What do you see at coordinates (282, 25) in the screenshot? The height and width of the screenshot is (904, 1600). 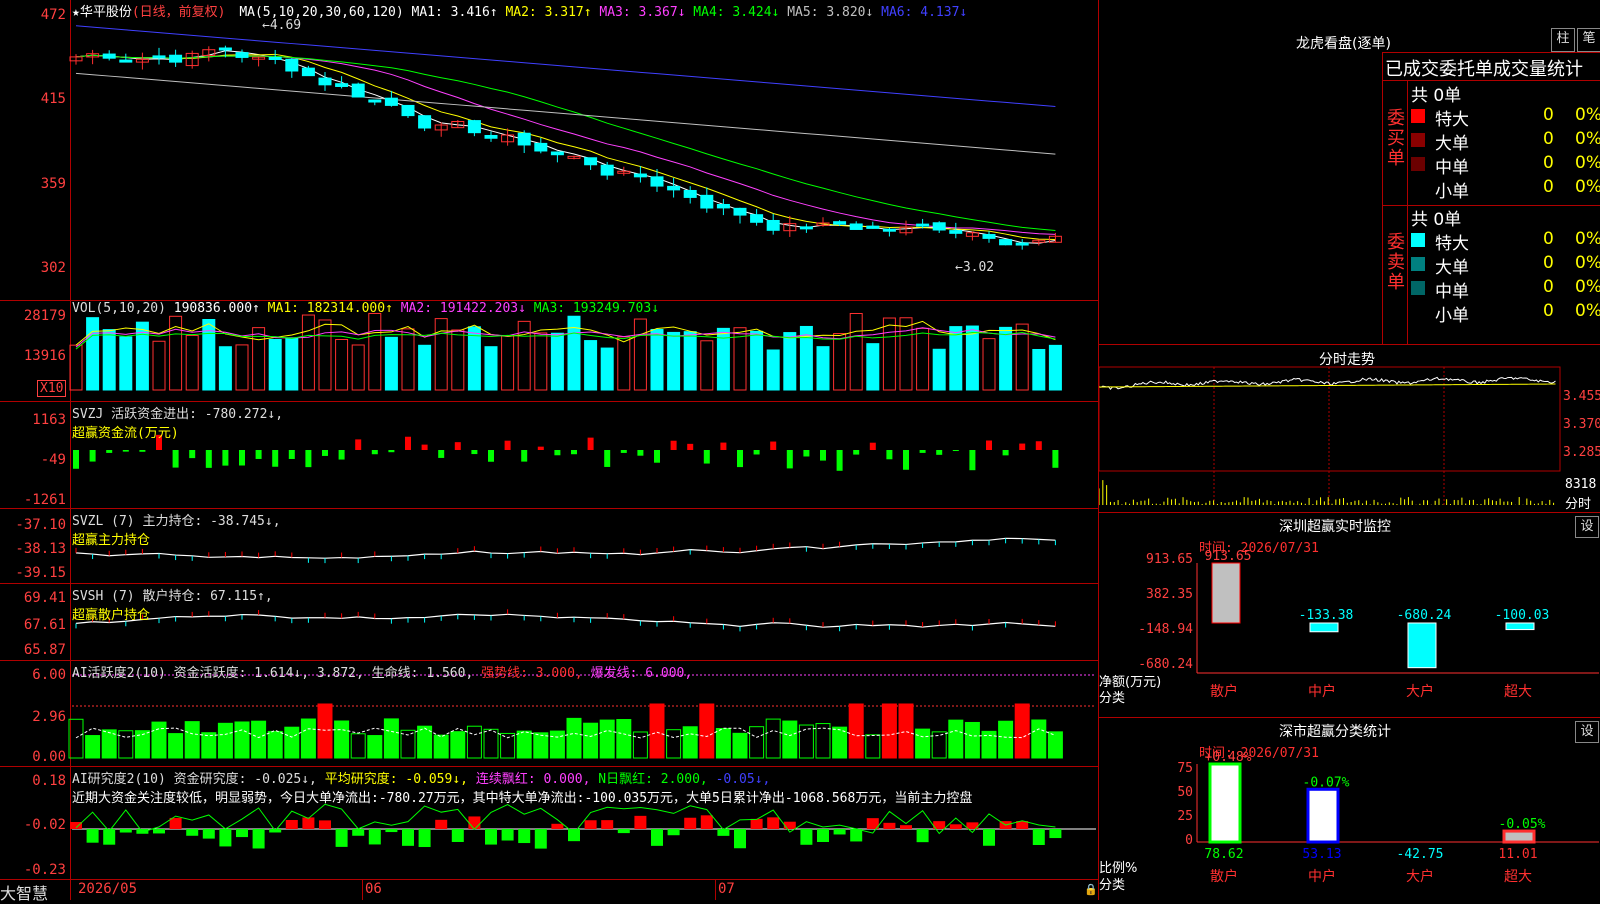 I see `high-mark: ←4.69` at bounding box center [282, 25].